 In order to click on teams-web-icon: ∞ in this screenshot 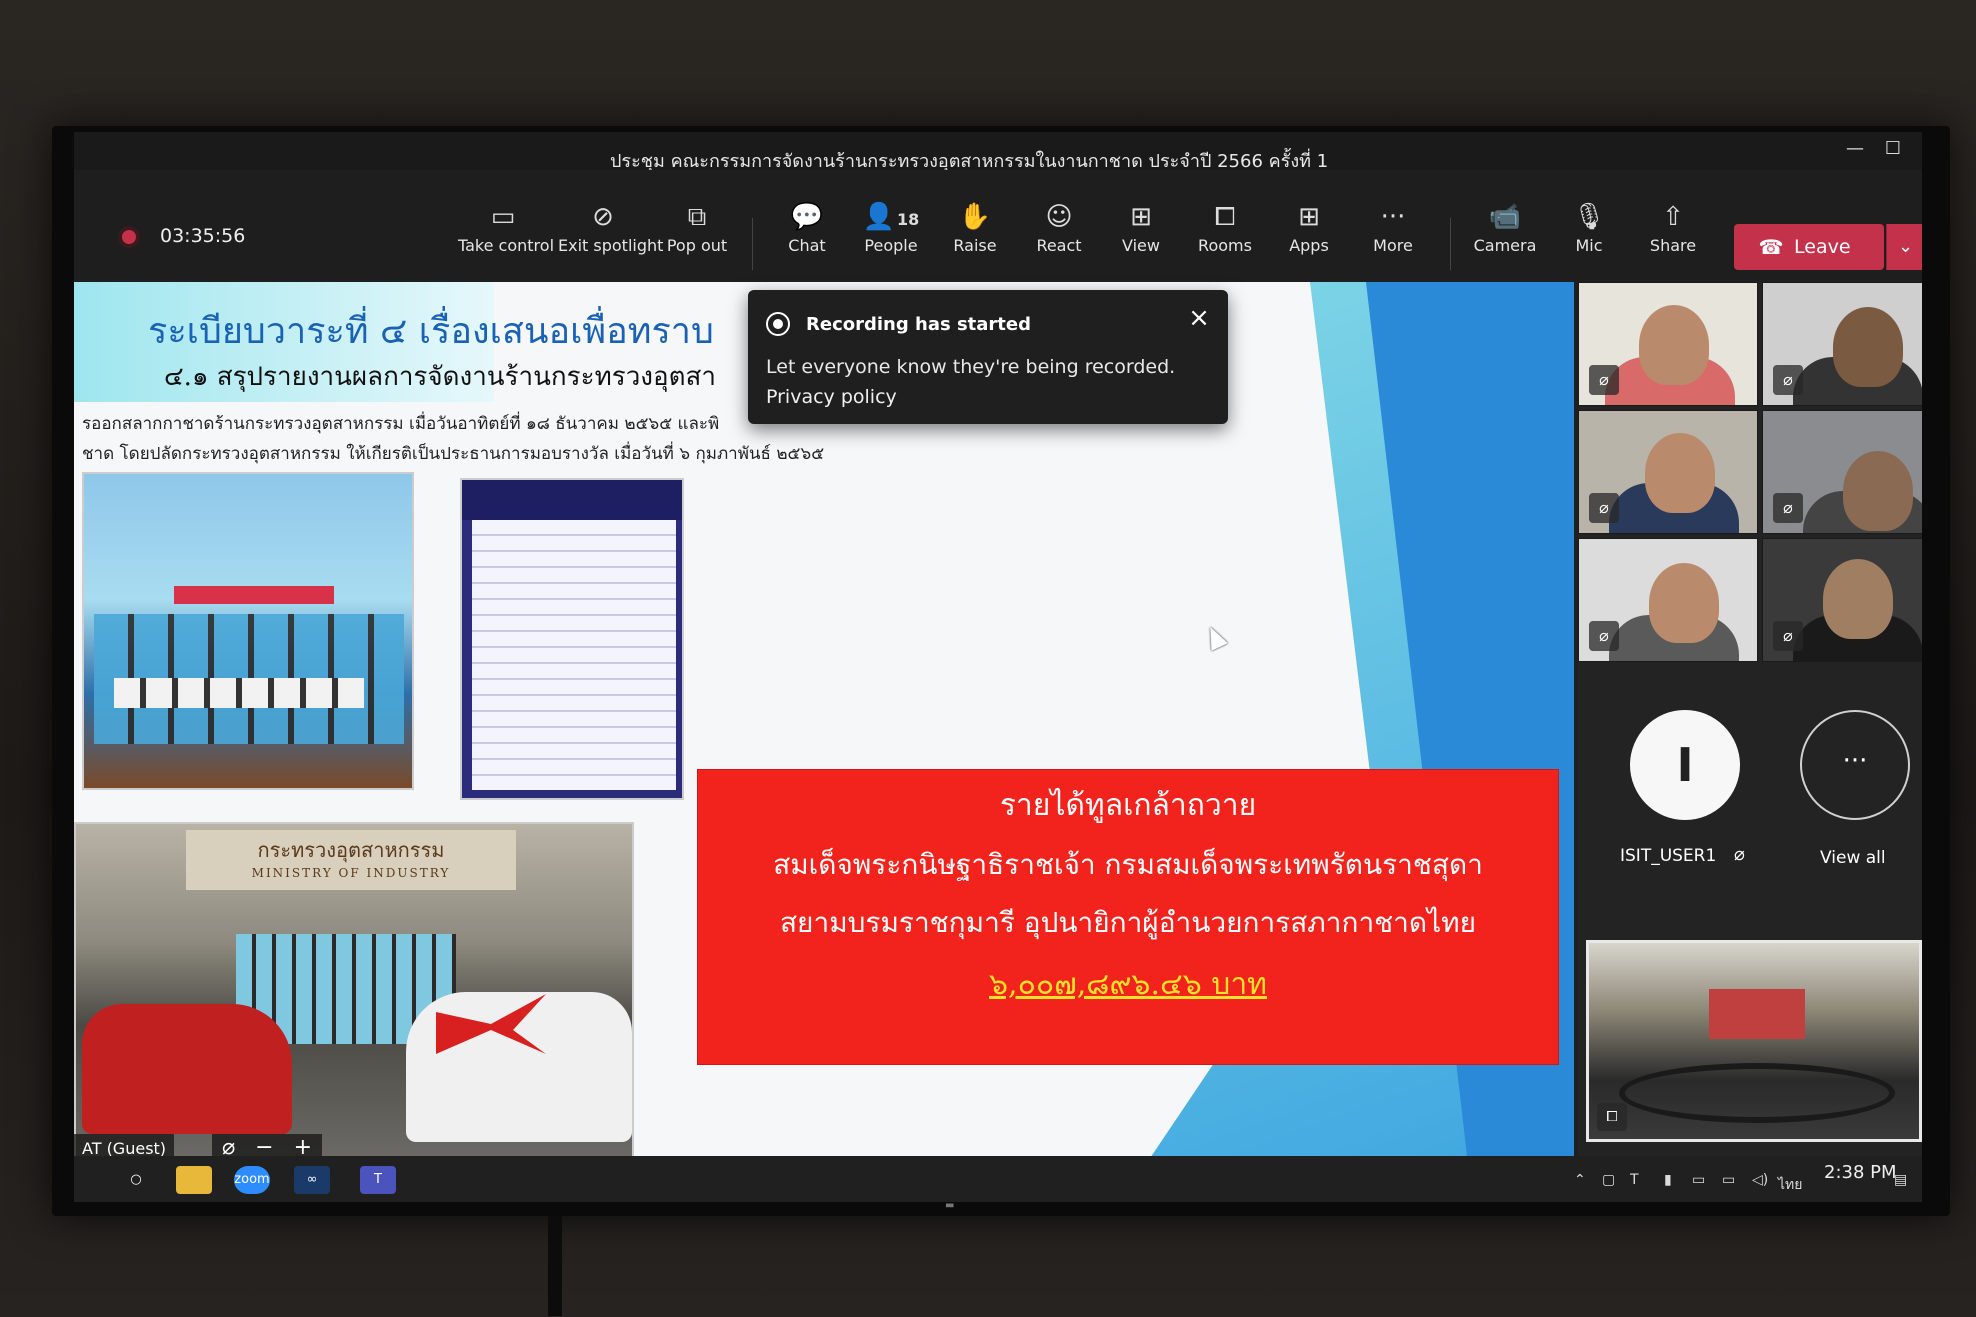, I will do `click(312, 1180)`.